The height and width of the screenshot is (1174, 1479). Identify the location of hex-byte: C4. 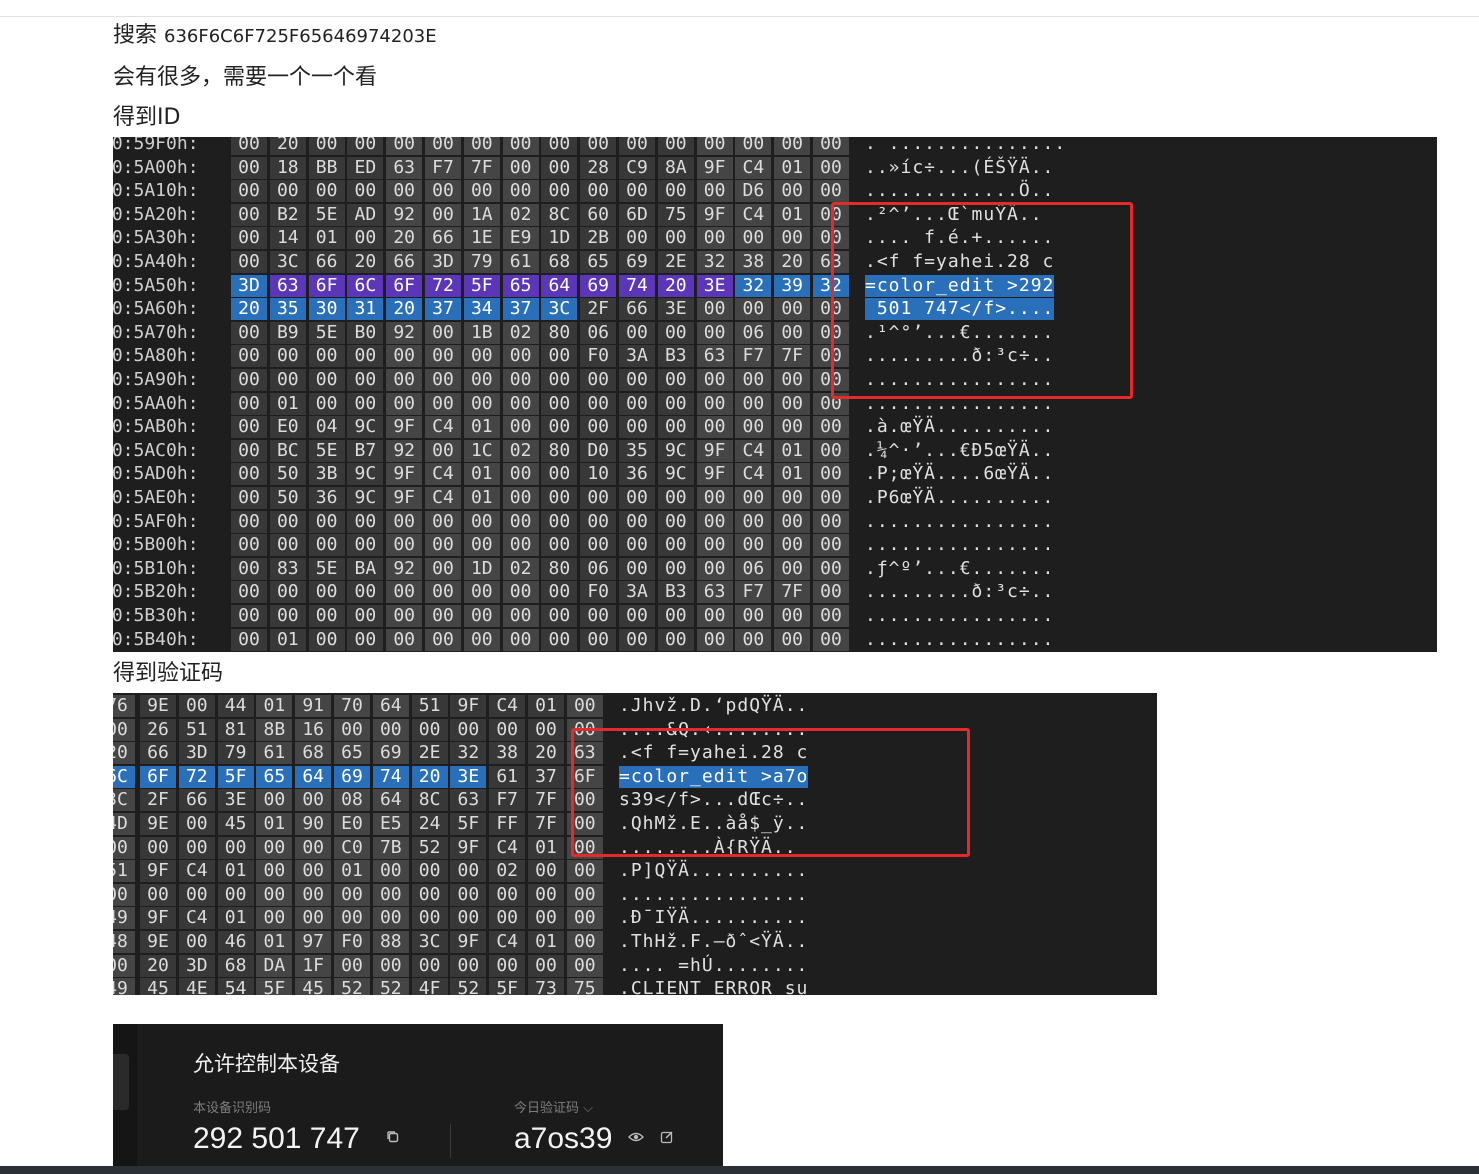
(753, 450).